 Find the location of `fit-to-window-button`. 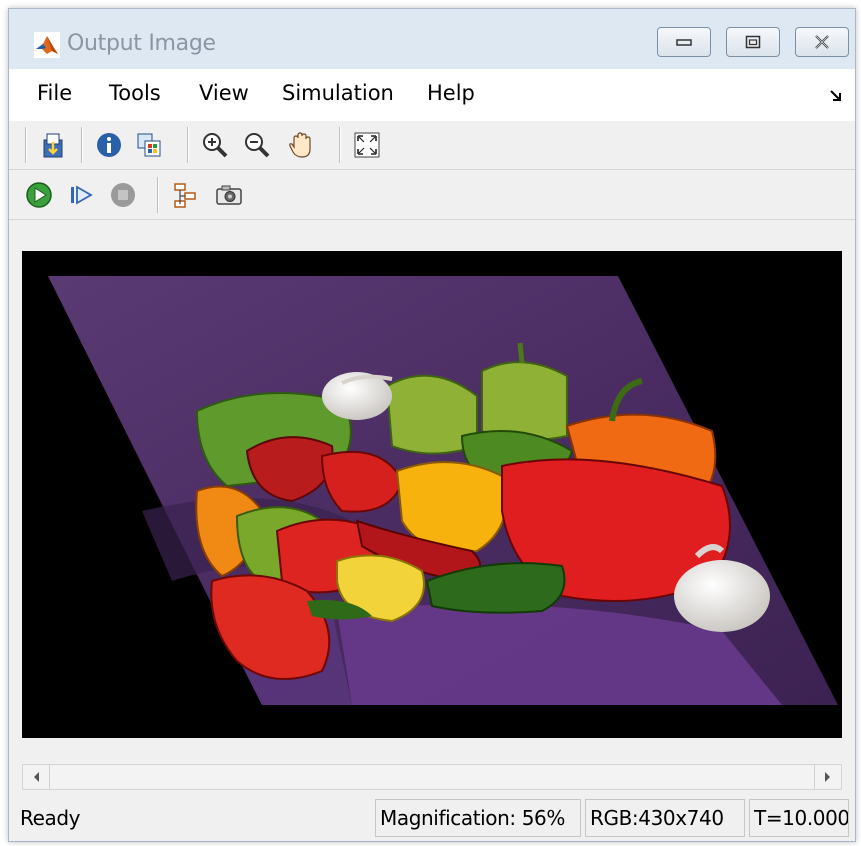

fit-to-window-button is located at coordinates (367, 145).